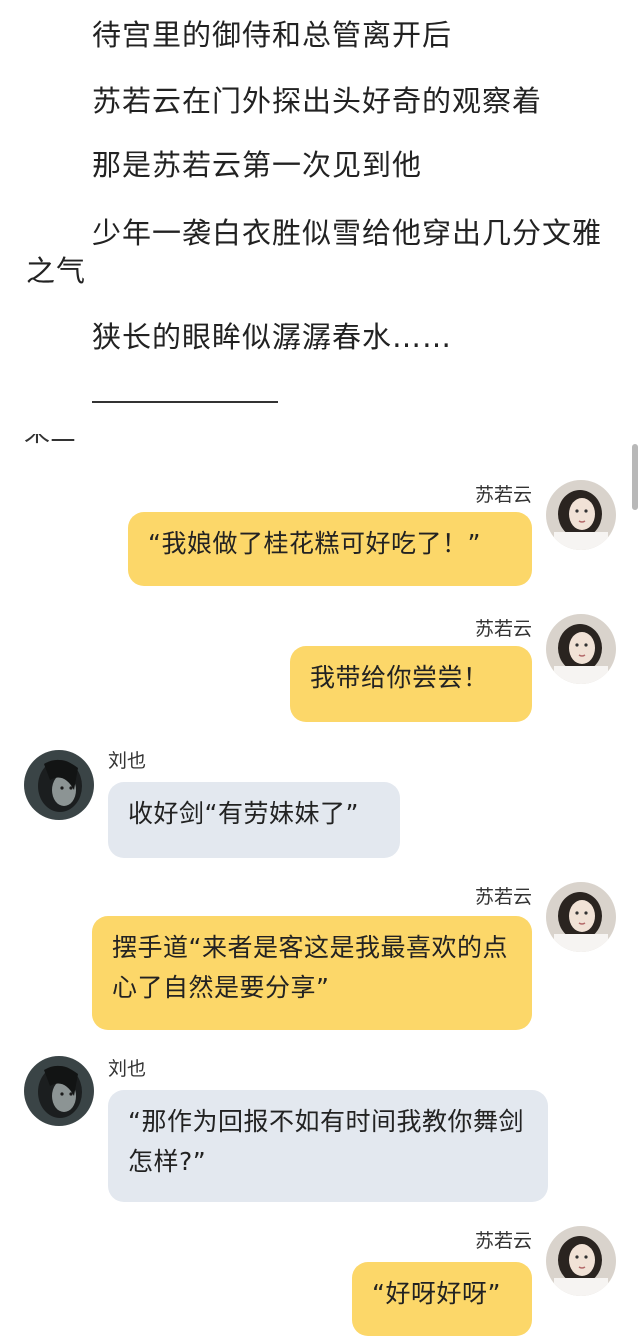 The image size is (640, 1340). Describe the element at coordinates (442, 1299) in the screenshot. I see `message-bubble: “好呀好呀”` at that location.